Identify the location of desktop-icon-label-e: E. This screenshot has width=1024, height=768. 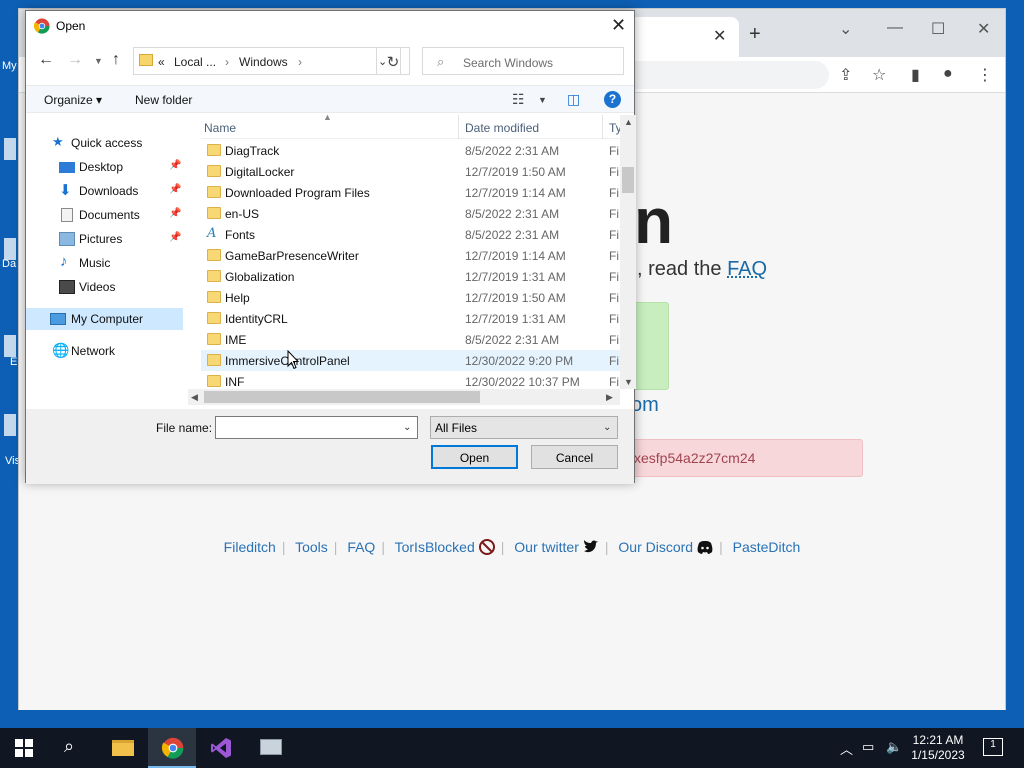
(13, 362).